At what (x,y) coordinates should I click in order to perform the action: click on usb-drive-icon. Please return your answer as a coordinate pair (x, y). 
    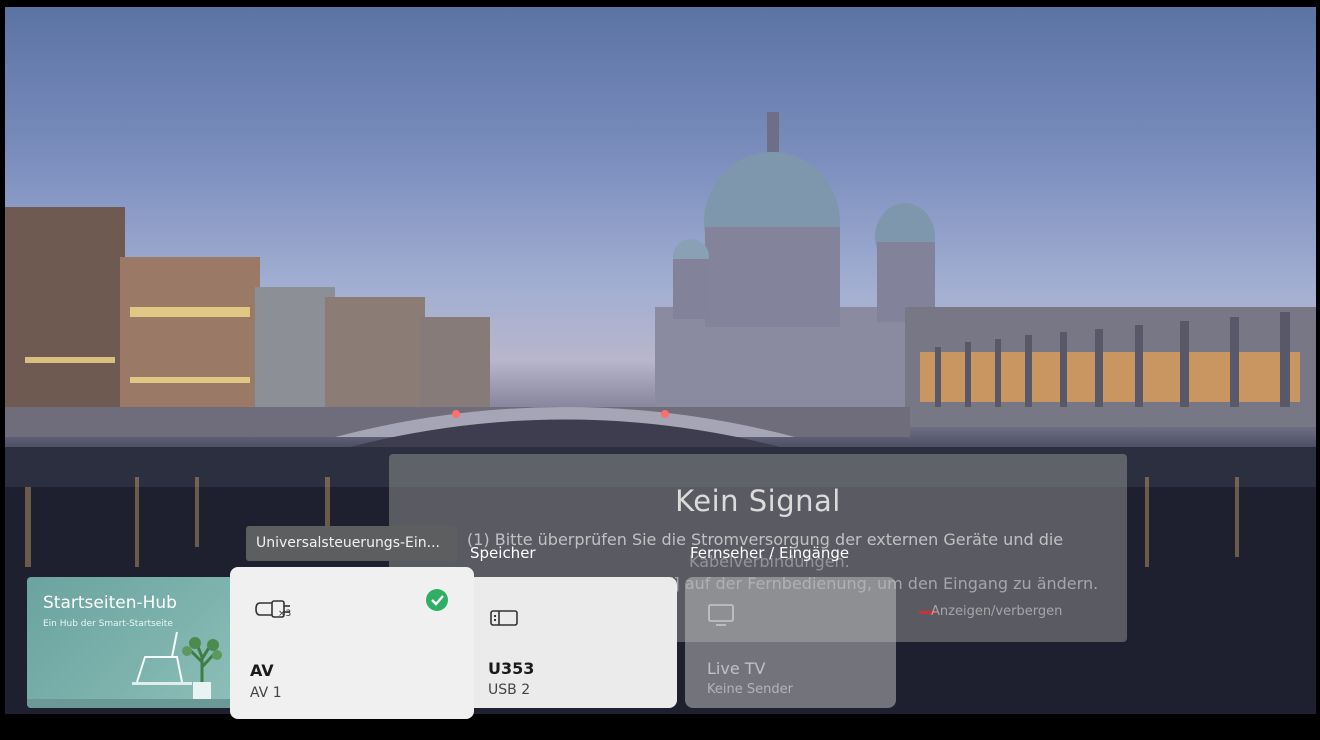
    Looking at the image, I should click on (504, 618).